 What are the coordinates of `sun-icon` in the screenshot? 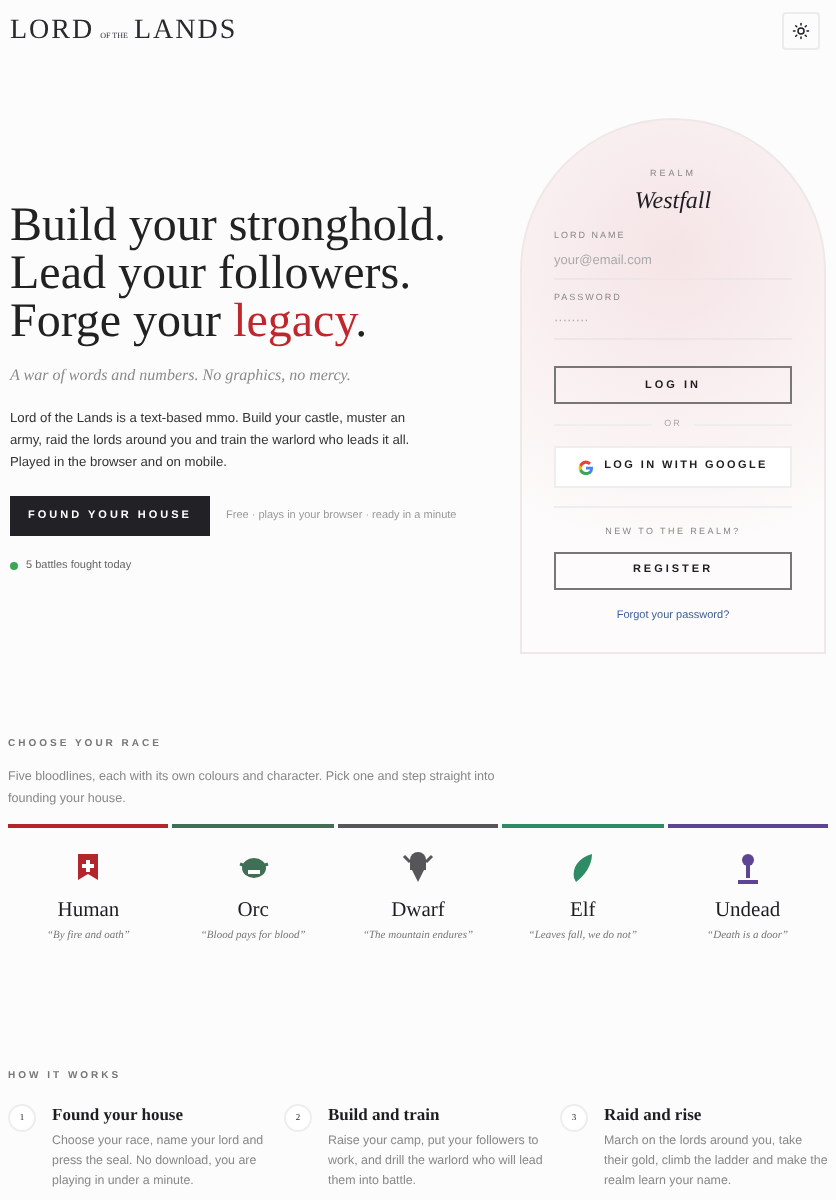 It's located at (801, 31).